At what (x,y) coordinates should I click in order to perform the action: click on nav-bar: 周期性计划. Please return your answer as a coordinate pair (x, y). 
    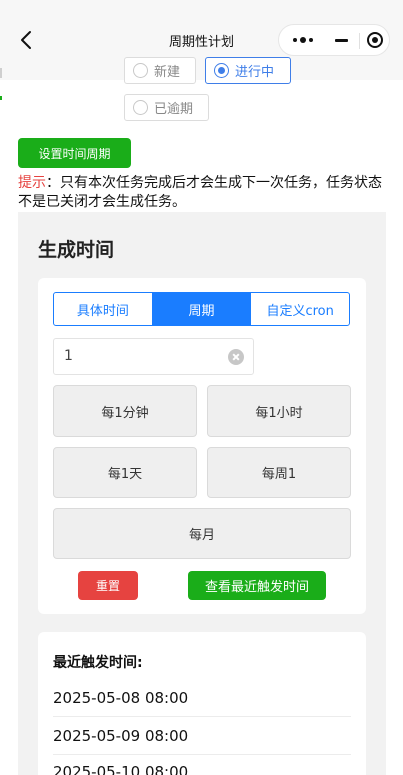
    Looking at the image, I should click on (201, 40).